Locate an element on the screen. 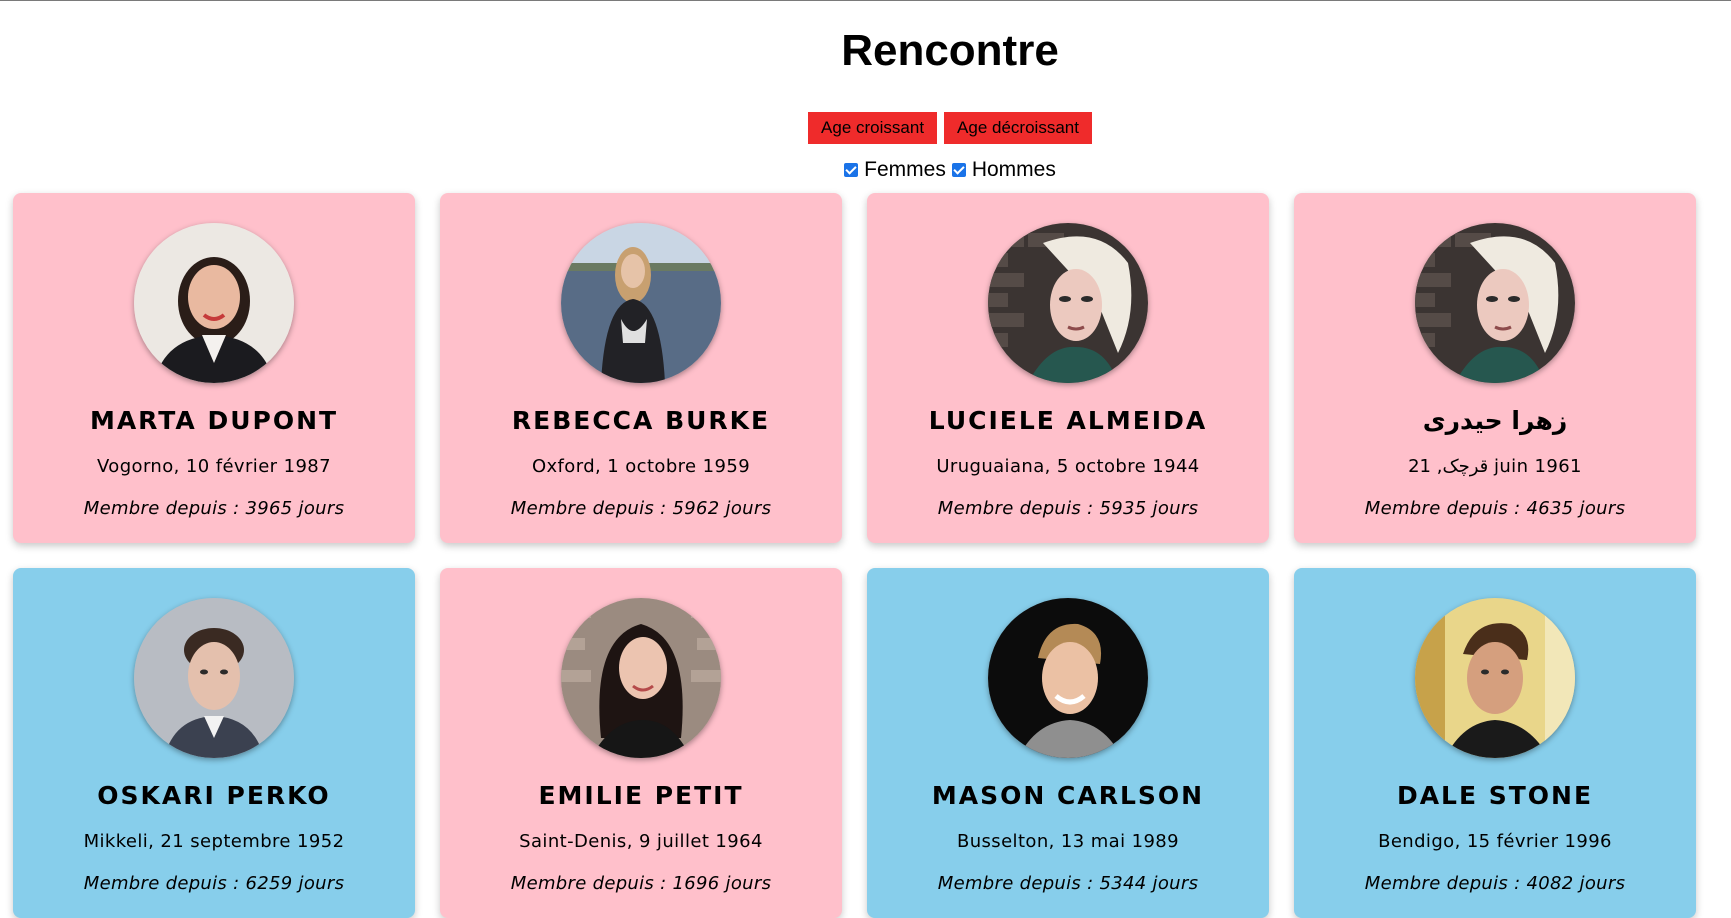 The width and height of the screenshot is (1731, 918). profile-name: LUCIELE ALMEIDA is located at coordinates (1068, 420).